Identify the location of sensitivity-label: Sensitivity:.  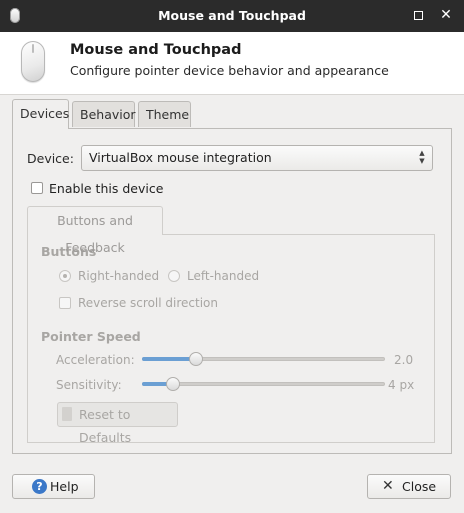
(89, 385).